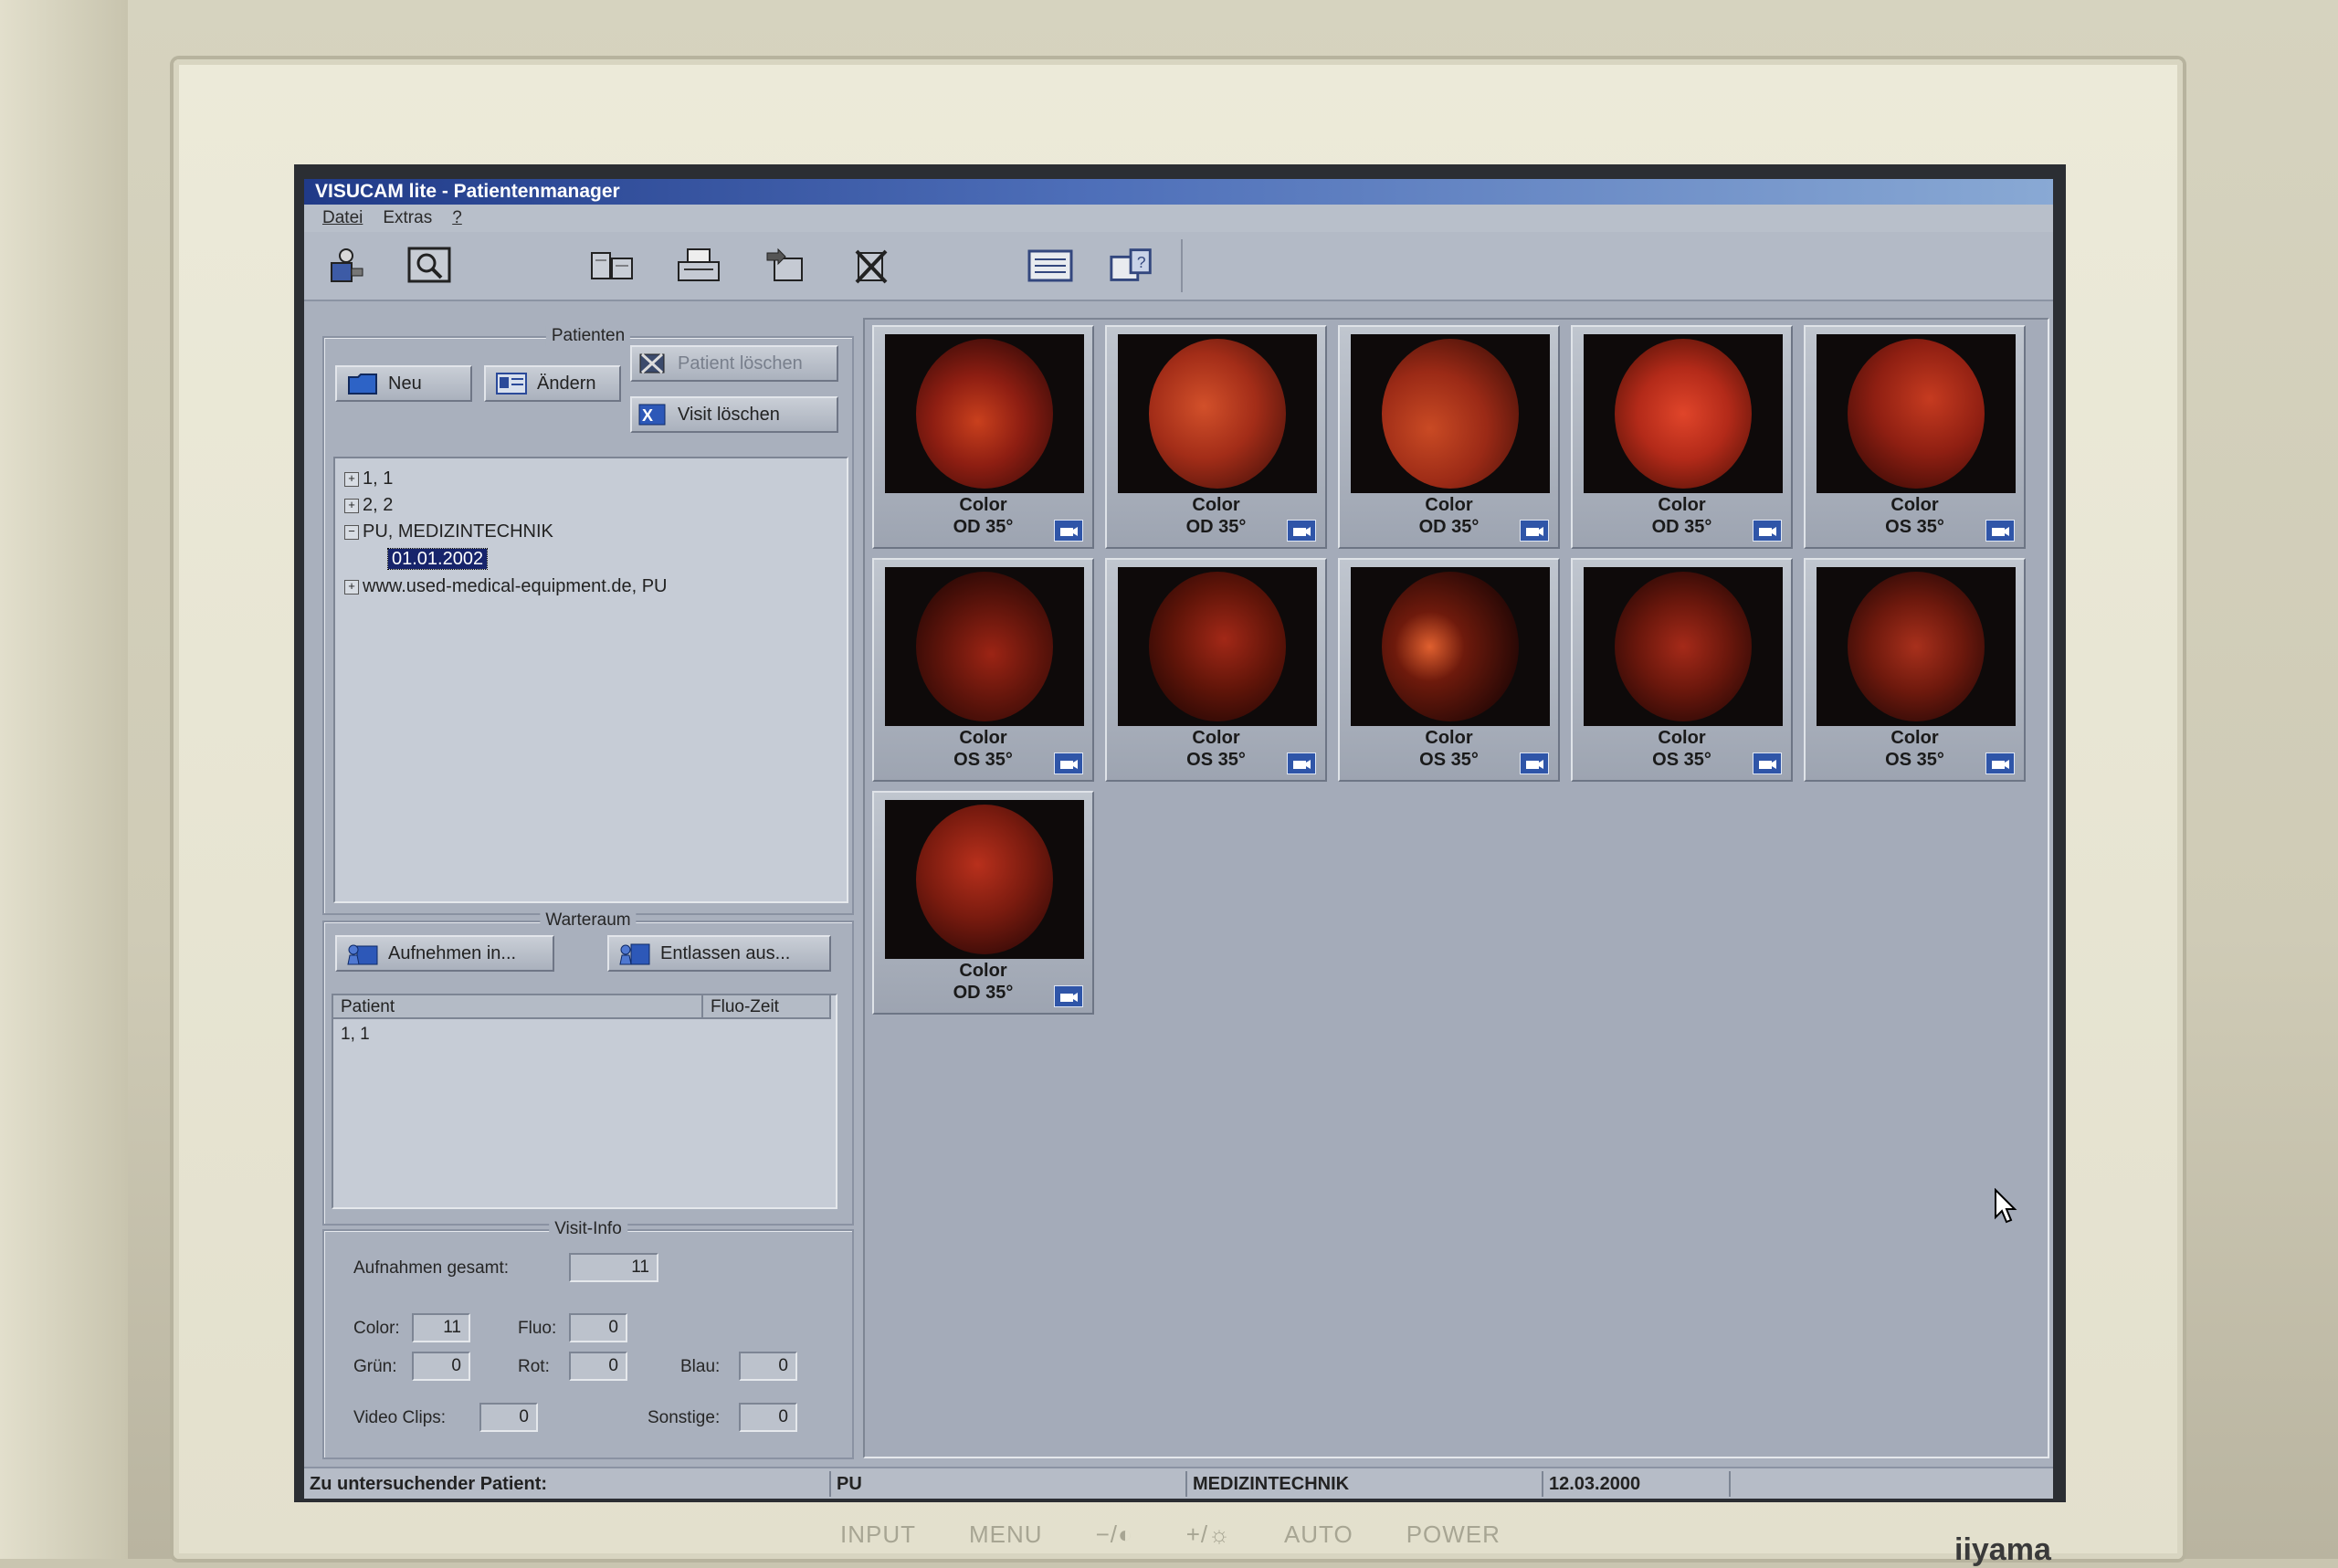 This screenshot has height=1568, width=2338. I want to click on new-patient-button: Neu, so click(404, 383).